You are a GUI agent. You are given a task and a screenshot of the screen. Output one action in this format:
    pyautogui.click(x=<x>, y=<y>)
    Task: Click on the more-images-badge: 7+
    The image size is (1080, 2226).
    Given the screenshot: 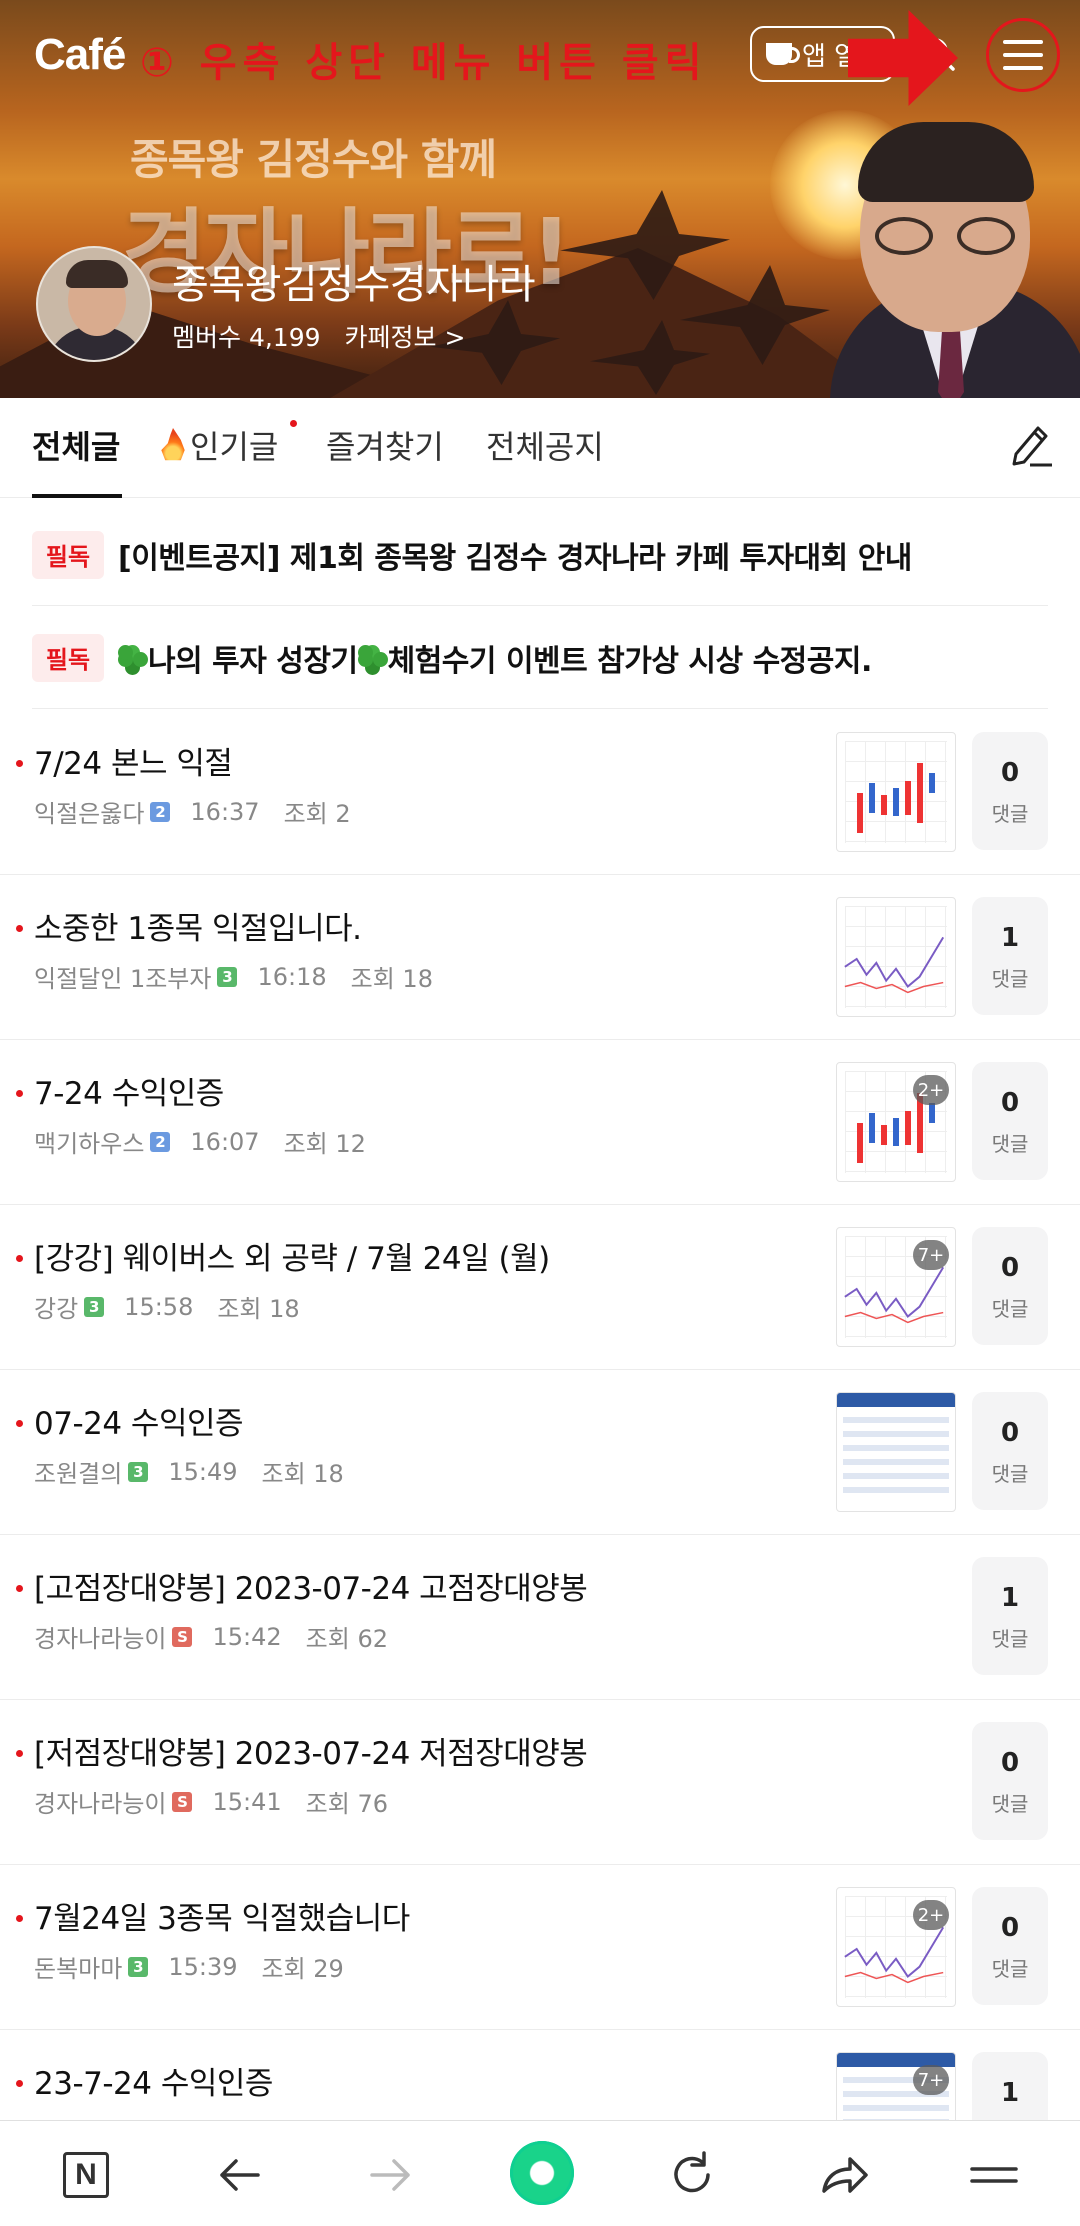 What is the action you would take?
    pyautogui.click(x=931, y=2080)
    